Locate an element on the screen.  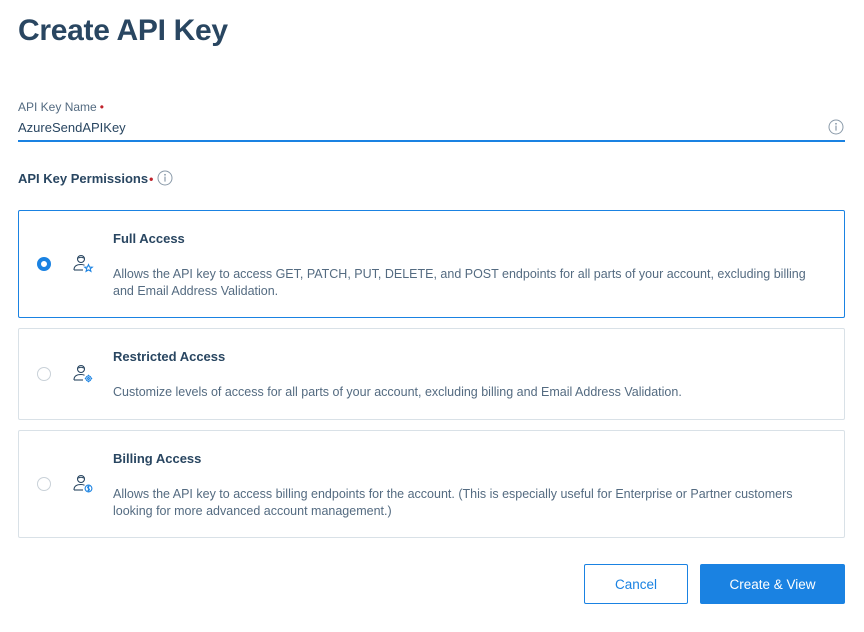
page-title: Create API Key is located at coordinates (123, 30).